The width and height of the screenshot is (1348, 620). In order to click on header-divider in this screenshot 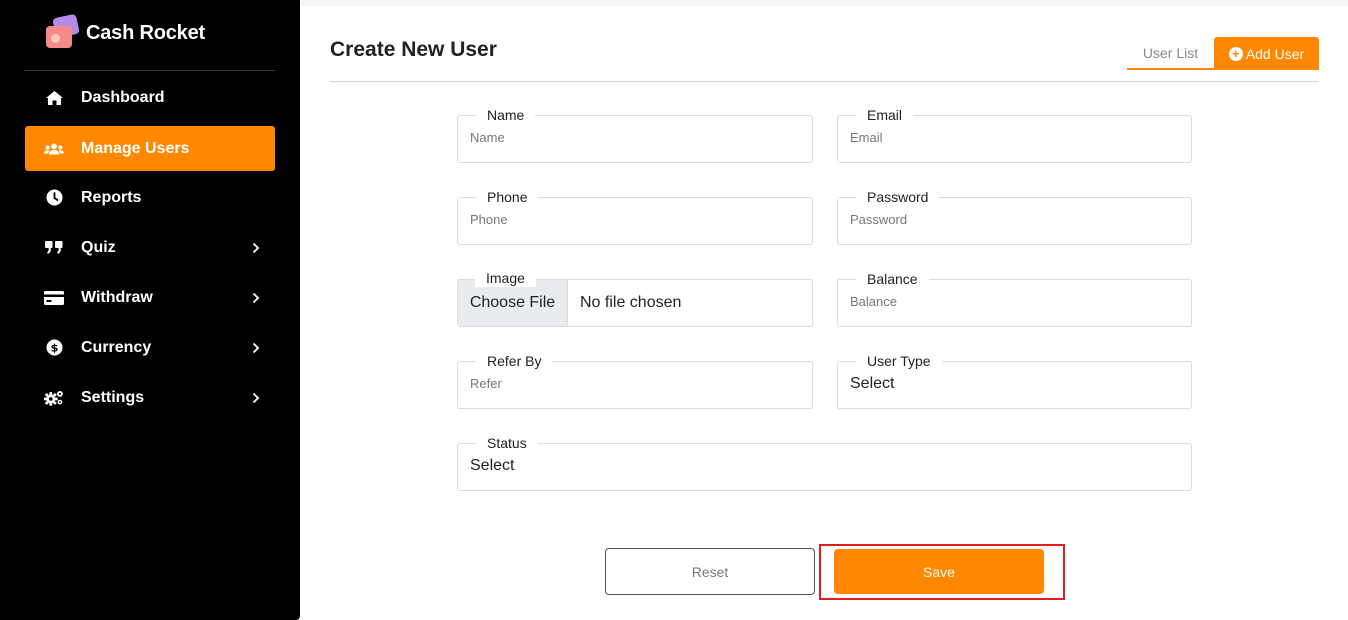, I will do `click(824, 81)`.